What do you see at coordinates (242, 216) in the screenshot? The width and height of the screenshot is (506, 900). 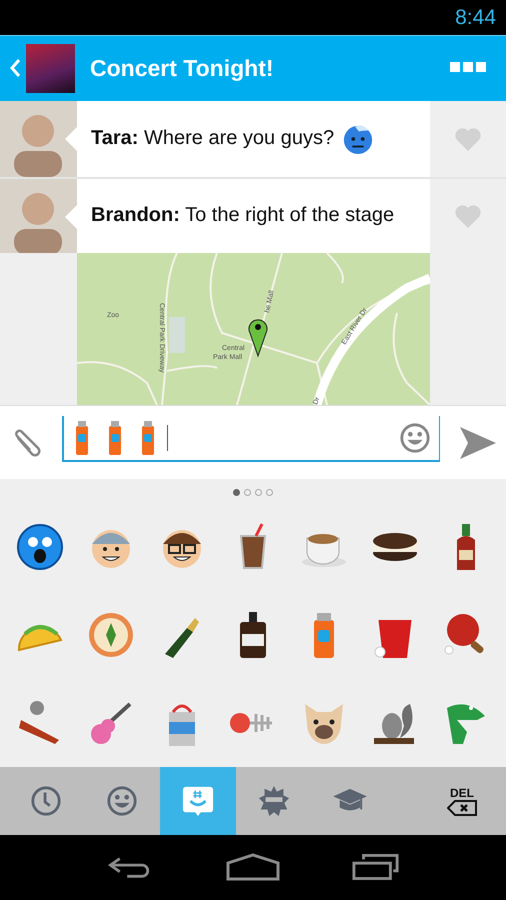 I see `message-text: Brandon: To the right of the stage` at bounding box center [242, 216].